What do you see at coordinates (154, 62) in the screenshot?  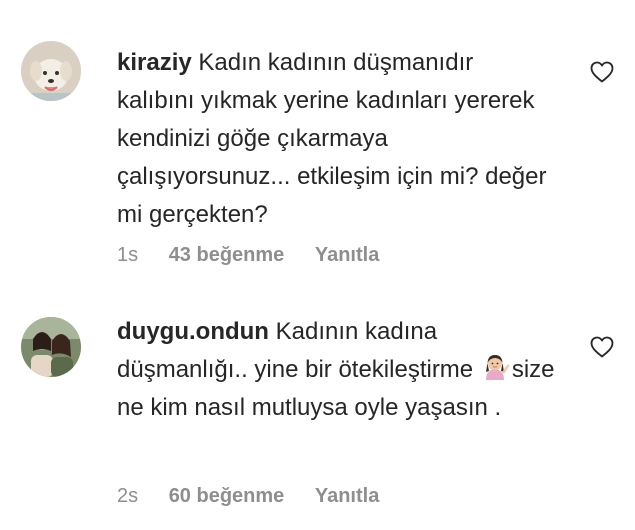 I see `username: kiraziy` at bounding box center [154, 62].